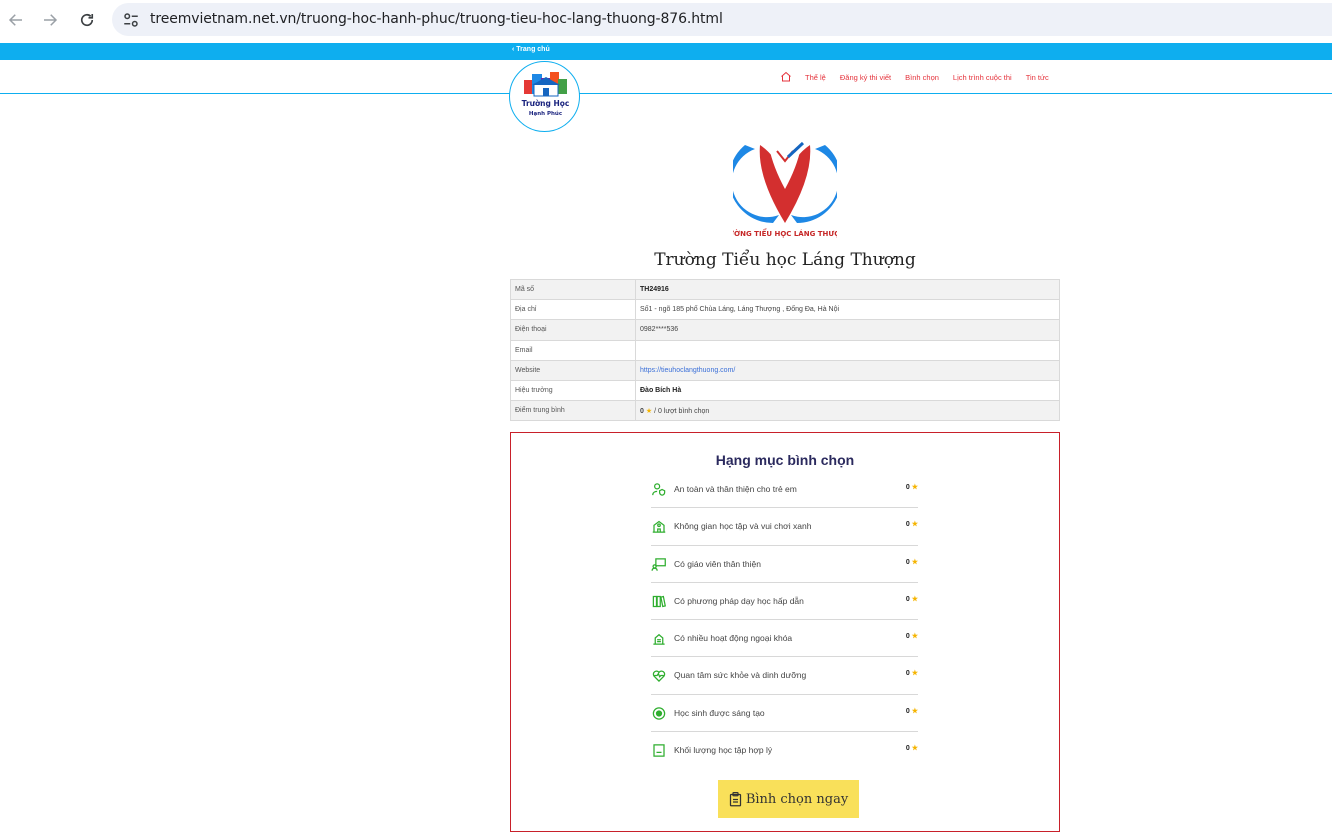  I want to click on criterion-label: Học sinh được sáng tạo, so click(719, 712).